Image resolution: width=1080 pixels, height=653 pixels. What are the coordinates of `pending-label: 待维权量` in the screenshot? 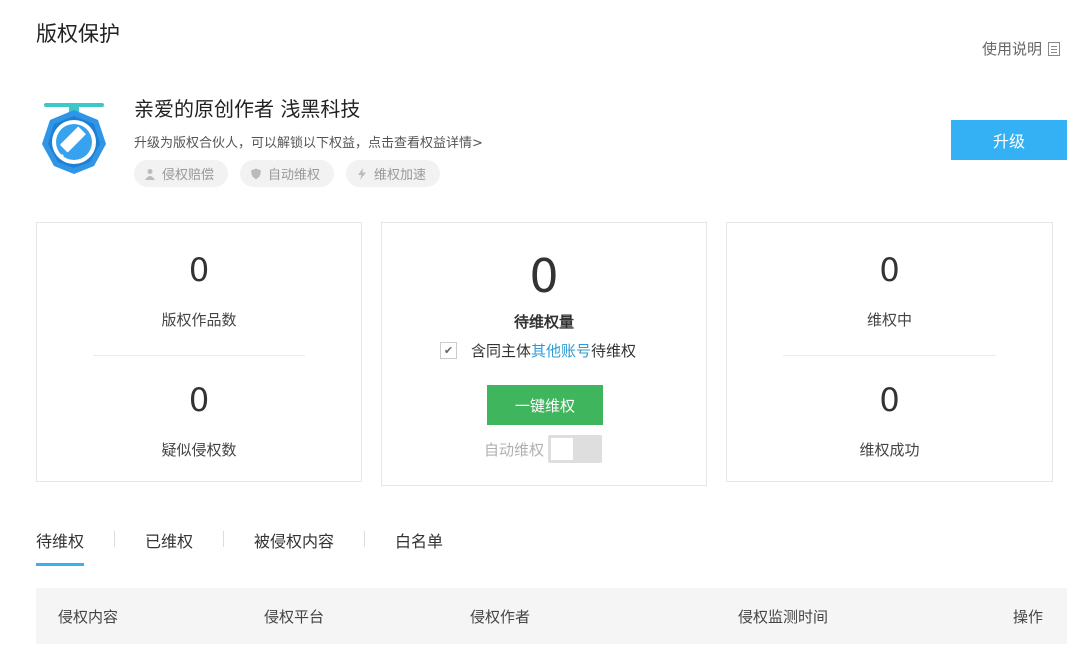 It's located at (543, 322).